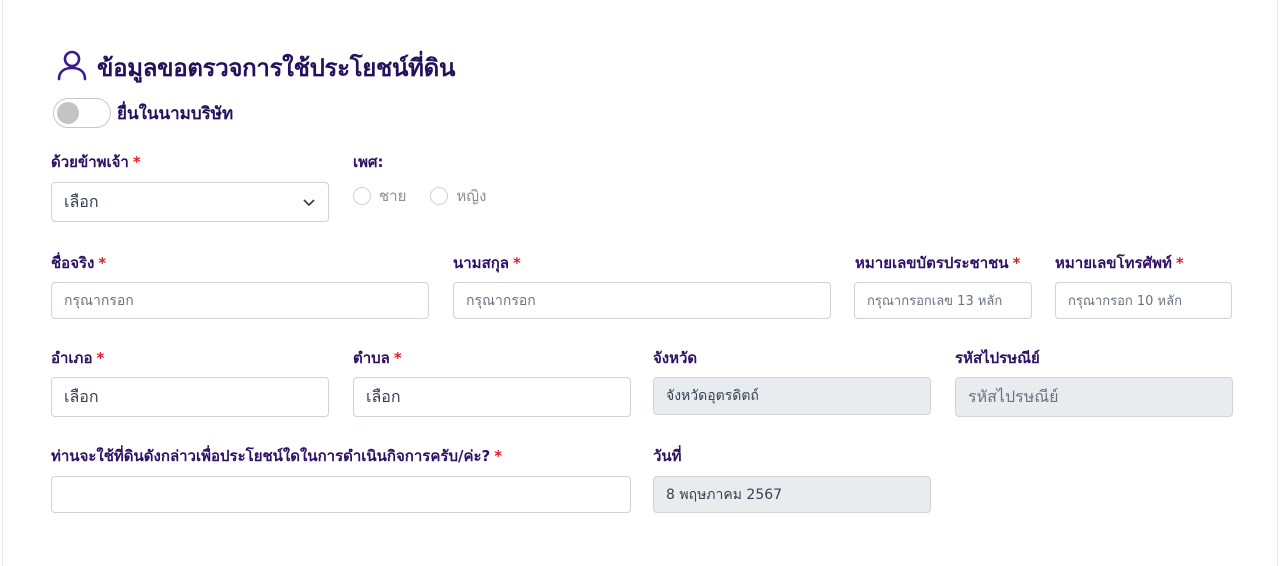 The image size is (1280, 566). What do you see at coordinates (96, 162) in the screenshot?
I see `prefix-label: ด้วยข้าพเจ้า *` at bounding box center [96, 162].